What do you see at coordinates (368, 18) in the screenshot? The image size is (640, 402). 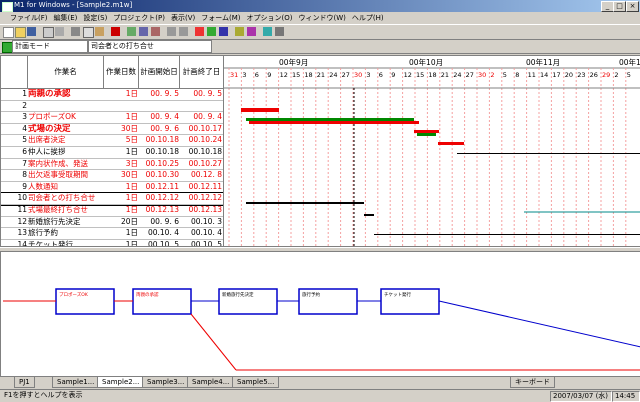 I see `menu-help: ヘルプ(H)` at bounding box center [368, 18].